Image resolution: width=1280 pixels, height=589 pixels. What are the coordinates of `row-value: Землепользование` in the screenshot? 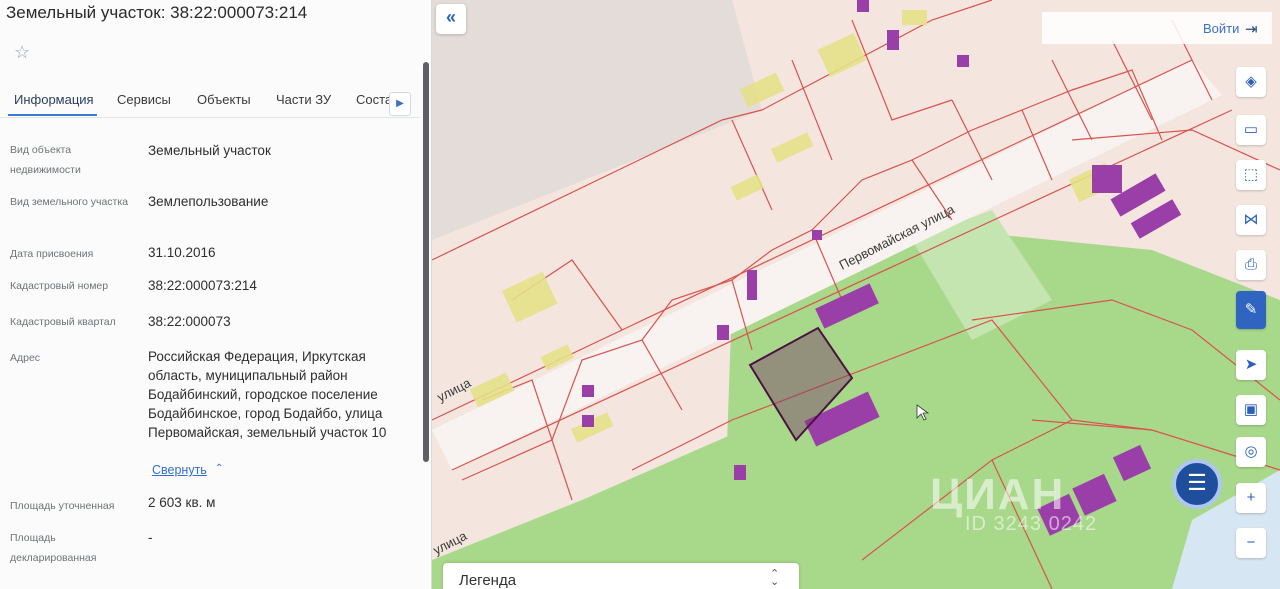 It's located at (208, 201).